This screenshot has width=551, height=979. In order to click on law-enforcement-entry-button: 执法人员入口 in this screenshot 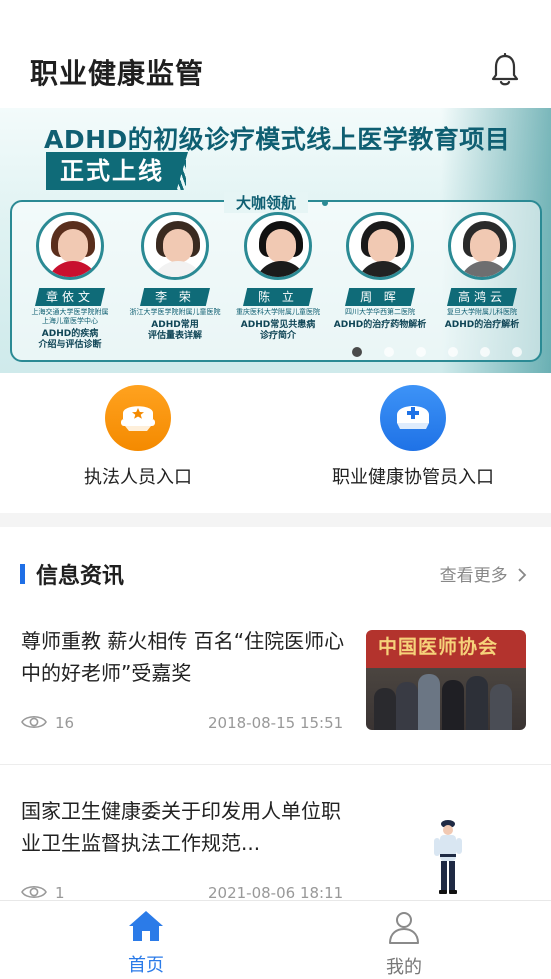, I will do `click(138, 437)`.